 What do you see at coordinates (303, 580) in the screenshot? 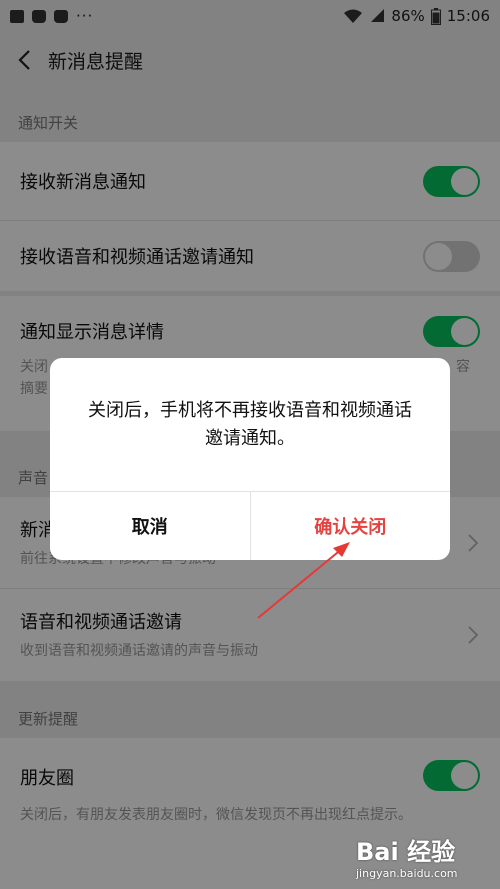
I see `annotation-arrow-icon` at bounding box center [303, 580].